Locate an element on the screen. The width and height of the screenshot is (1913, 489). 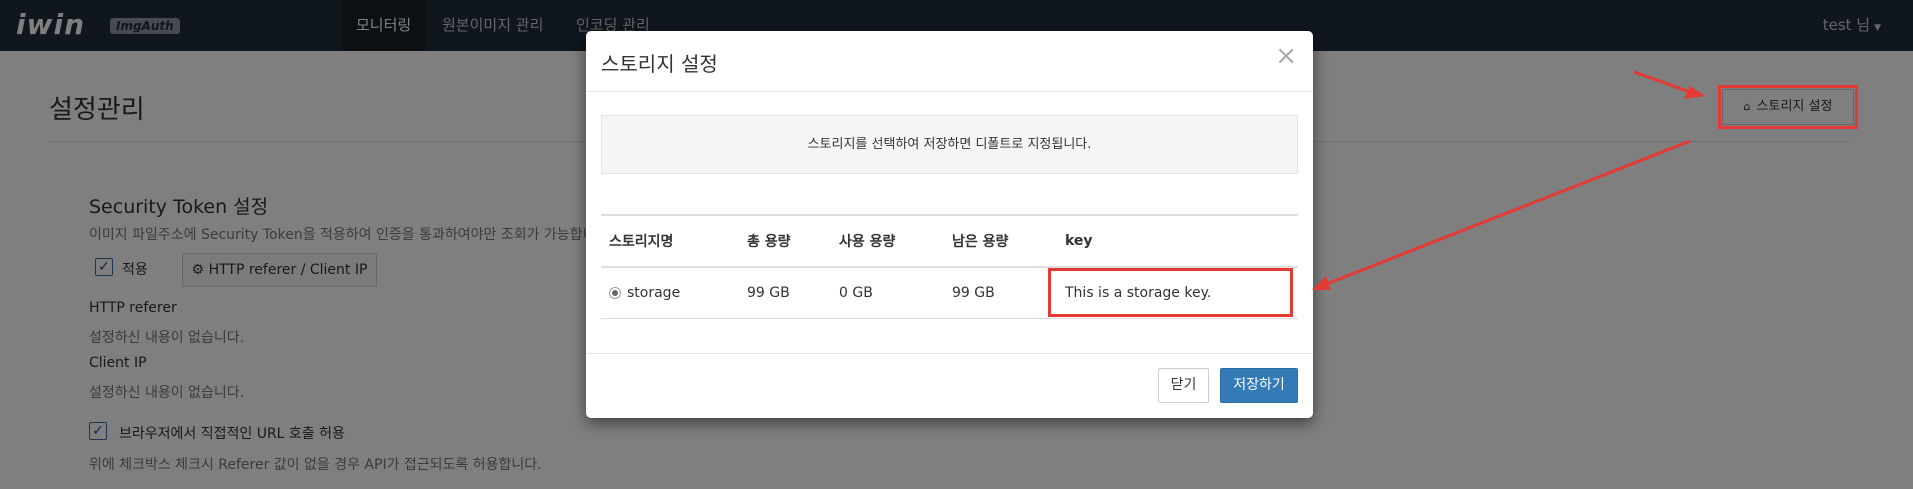
column-header-key: key is located at coordinates (1177, 241).